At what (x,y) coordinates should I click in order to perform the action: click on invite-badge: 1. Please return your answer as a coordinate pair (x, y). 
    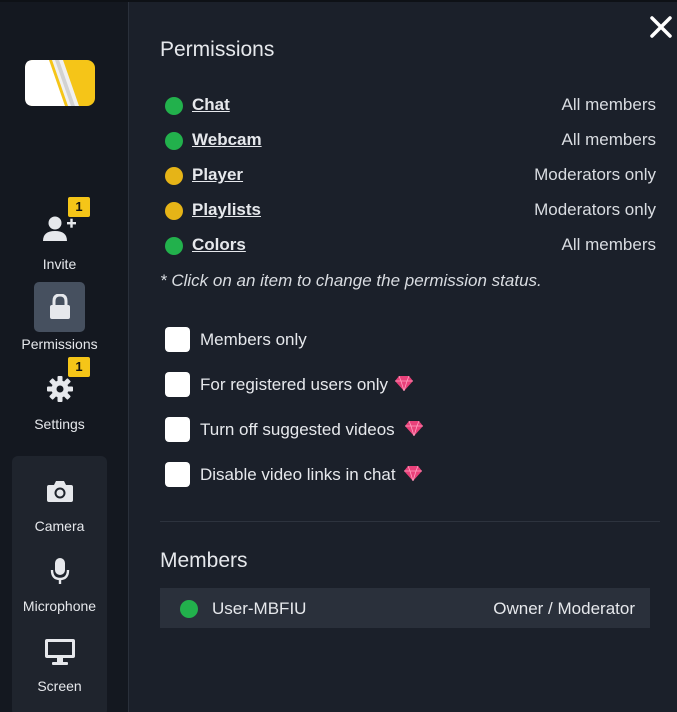
    Looking at the image, I should click on (79, 207).